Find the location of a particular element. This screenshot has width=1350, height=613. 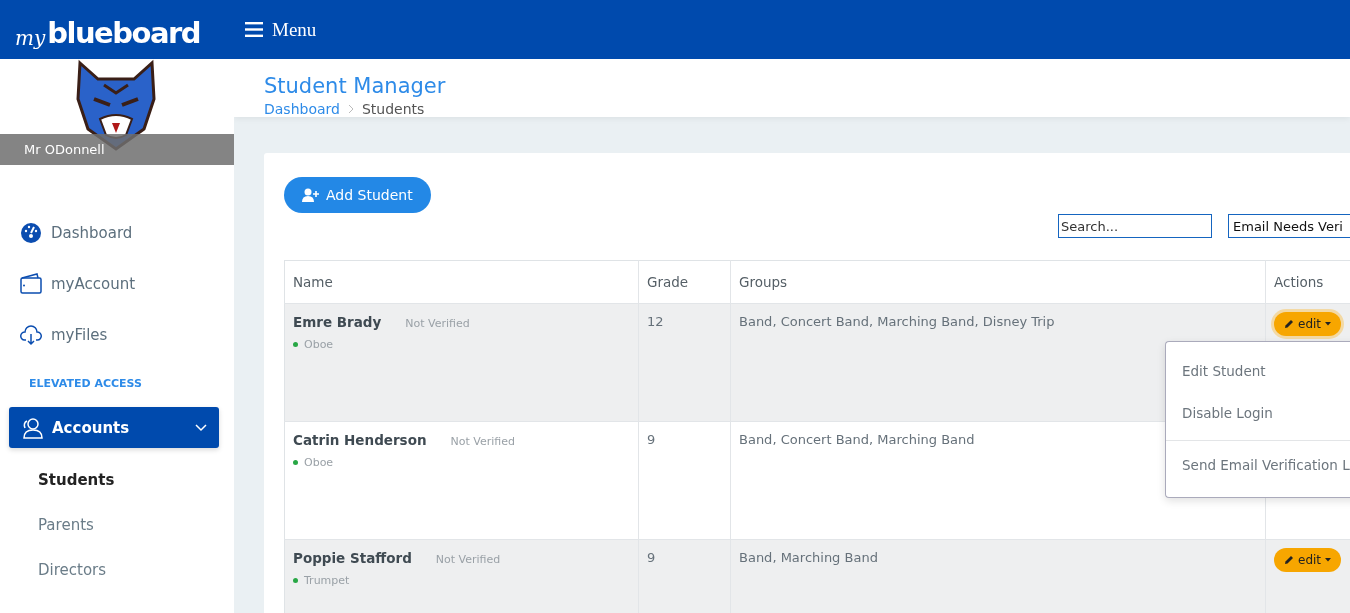

menu-icon is located at coordinates (254, 29).